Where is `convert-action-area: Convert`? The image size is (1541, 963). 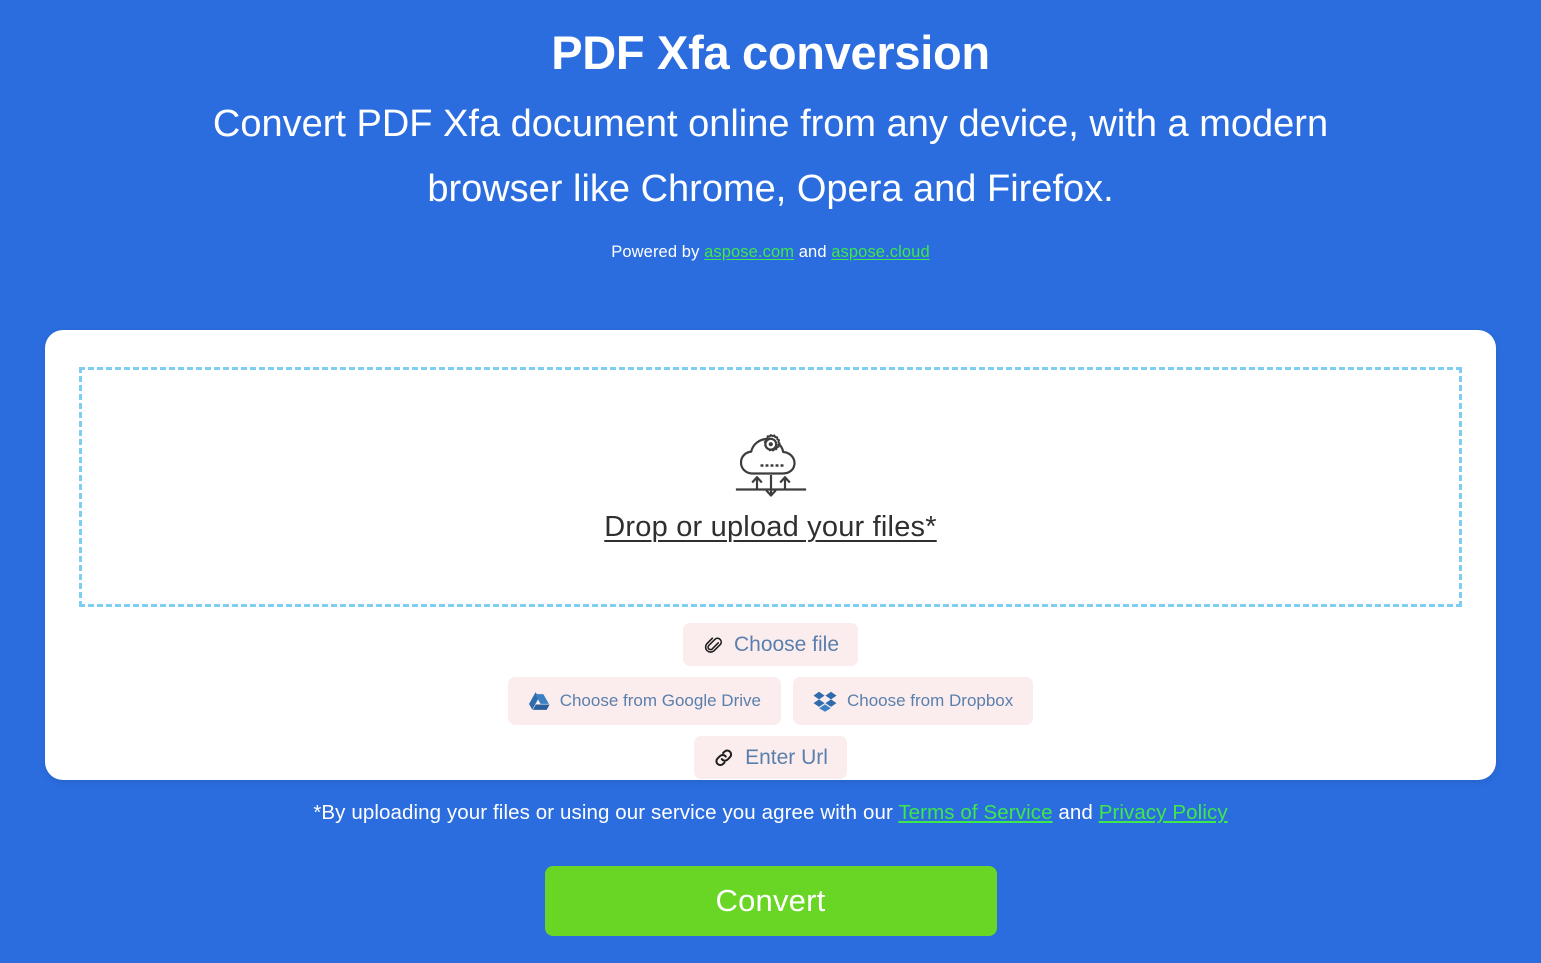
convert-action-area: Convert is located at coordinates (770, 901).